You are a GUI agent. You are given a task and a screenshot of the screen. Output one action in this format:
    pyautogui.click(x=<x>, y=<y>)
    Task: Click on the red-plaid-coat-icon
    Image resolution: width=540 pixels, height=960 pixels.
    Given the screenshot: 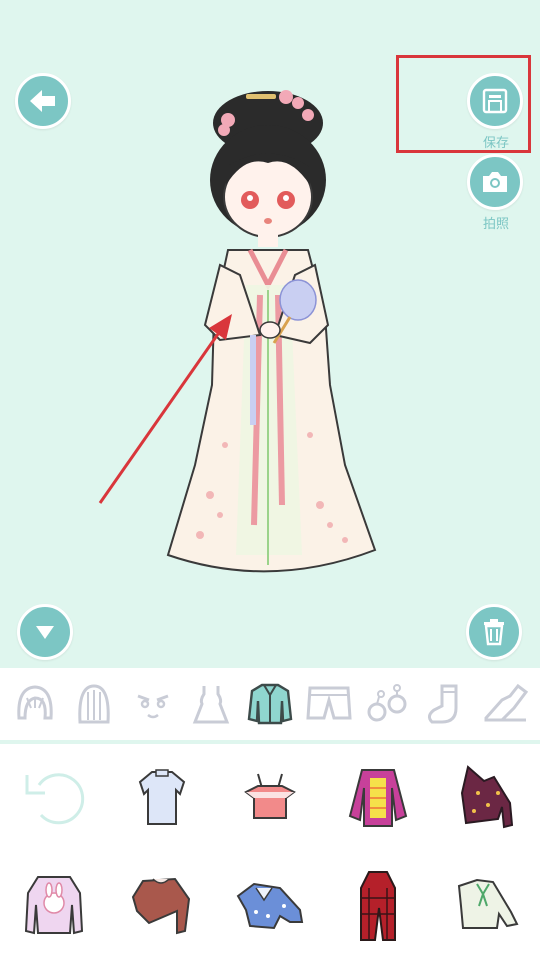 What is the action you would take?
    pyautogui.click(x=378, y=906)
    